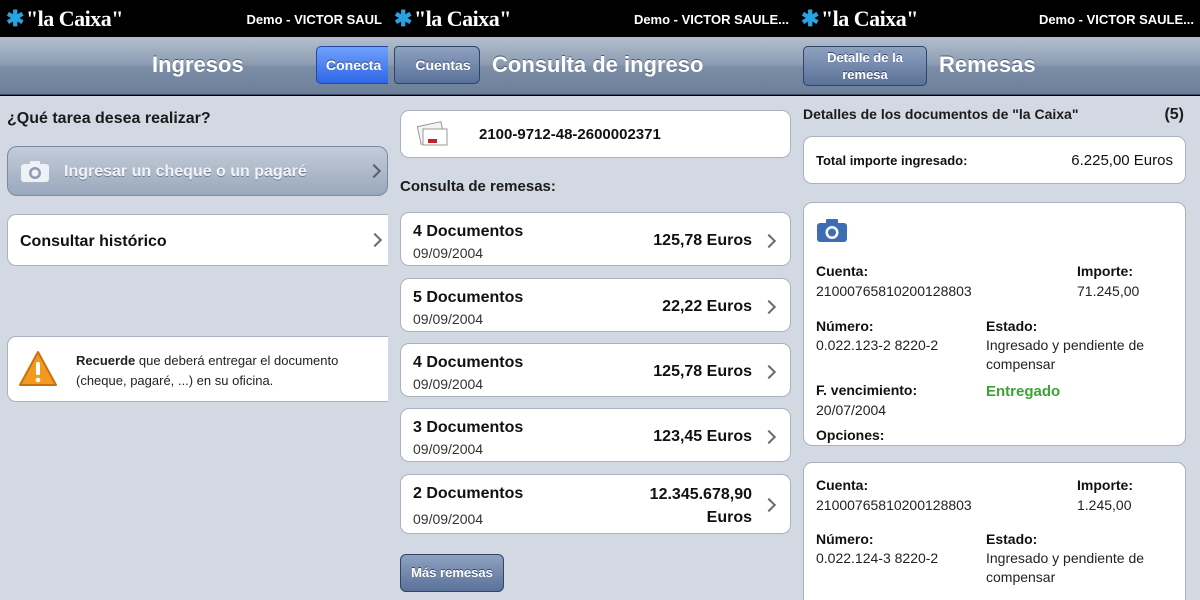  Describe the element at coordinates (865, 74) in the screenshot. I see `back-button-line-2: remesa` at that location.